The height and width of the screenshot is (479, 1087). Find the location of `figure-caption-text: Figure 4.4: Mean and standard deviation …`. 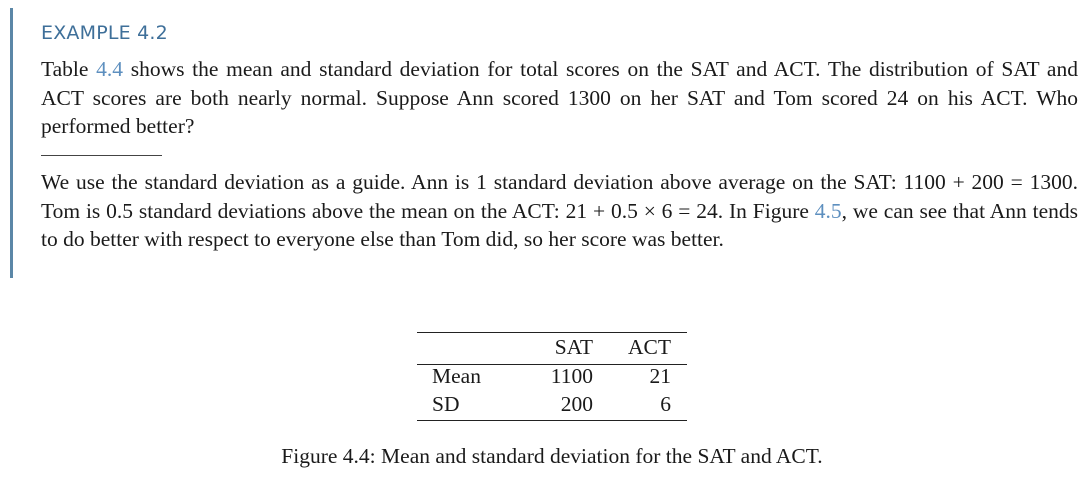

figure-caption-text: Figure 4.4: Mean and standard deviation … is located at coordinates (552, 456).